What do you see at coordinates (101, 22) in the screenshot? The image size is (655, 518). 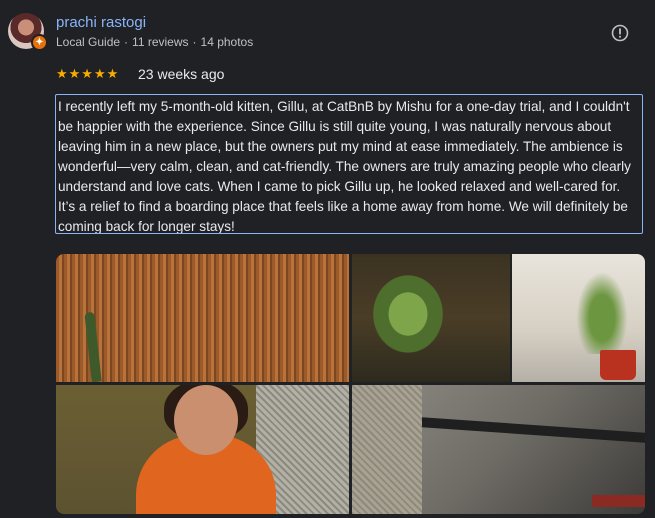 I see `reviewer-name: prachi rastogi` at bounding box center [101, 22].